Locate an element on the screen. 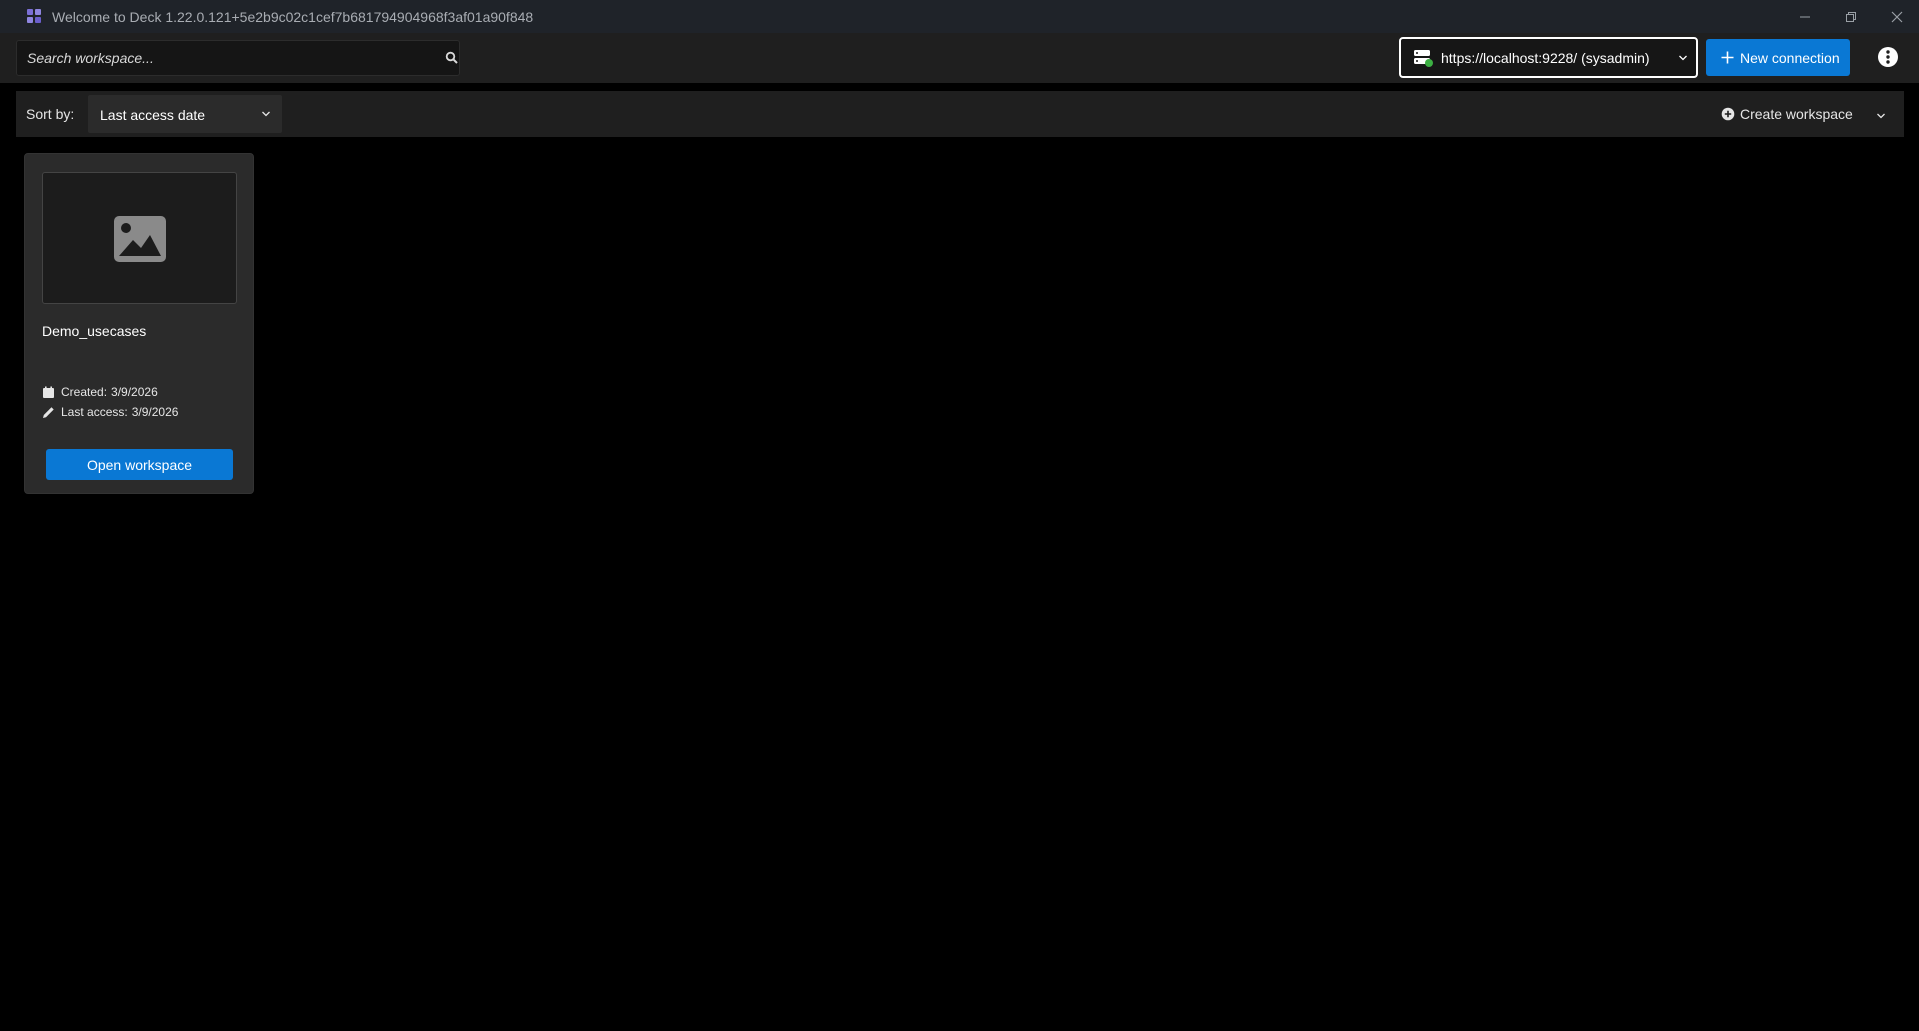 This screenshot has height=1031, width=1919. connection-label: https://localhost:9228/ (sysadmin) is located at coordinates (1545, 58).